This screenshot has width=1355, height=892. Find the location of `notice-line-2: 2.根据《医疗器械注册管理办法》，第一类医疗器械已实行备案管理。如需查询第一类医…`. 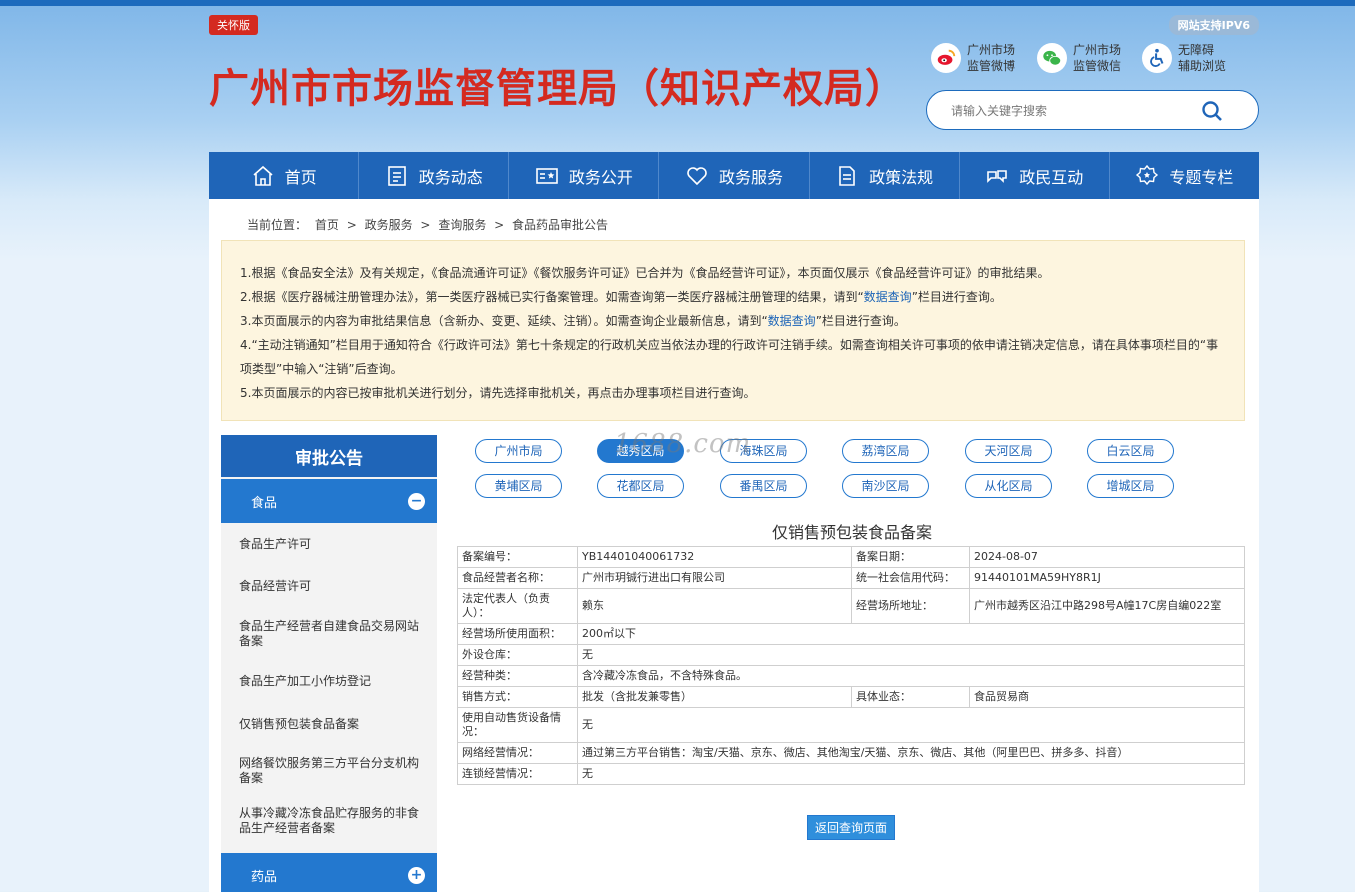

notice-line-2: 2.根据《医疗器械注册管理办法》，第一类医疗器械已实行备案管理。如需查询第一类医… is located at coordinates (621, 297).